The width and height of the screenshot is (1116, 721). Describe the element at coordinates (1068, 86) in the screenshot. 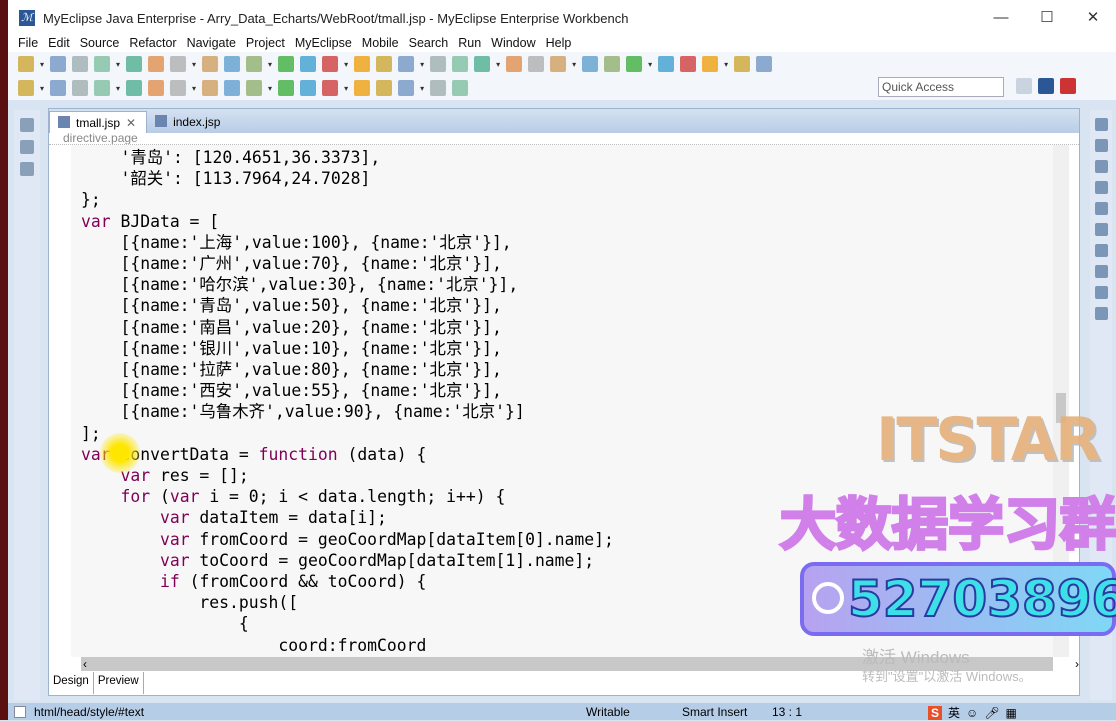

I see `myeclipse-perspective-icon` at that location.